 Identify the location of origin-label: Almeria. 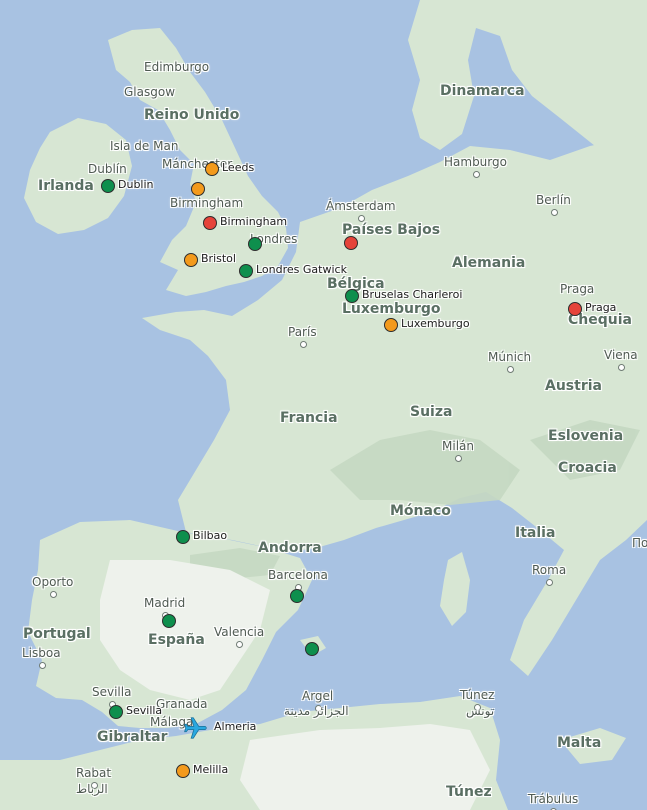
(235, 726).